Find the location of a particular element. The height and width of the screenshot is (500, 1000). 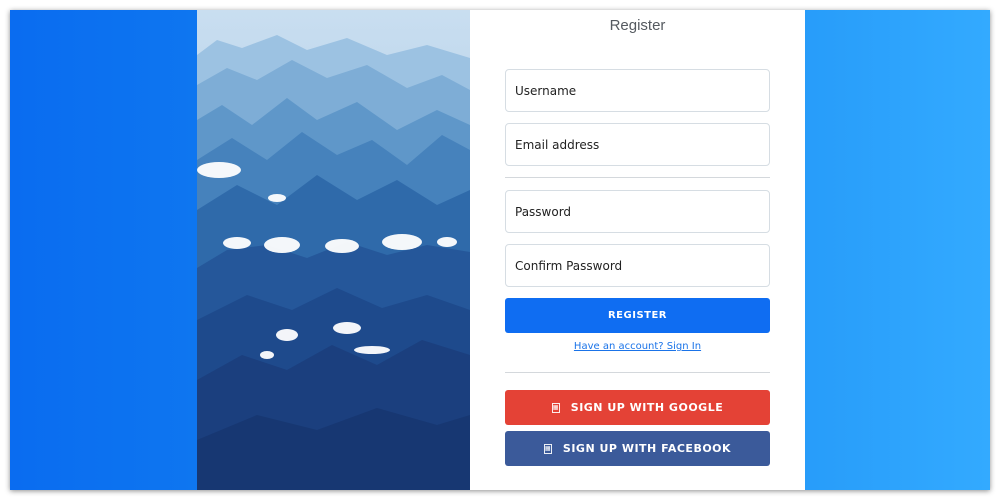

signin-link: Have an account? Sign In is located at coordinates (637, 346).